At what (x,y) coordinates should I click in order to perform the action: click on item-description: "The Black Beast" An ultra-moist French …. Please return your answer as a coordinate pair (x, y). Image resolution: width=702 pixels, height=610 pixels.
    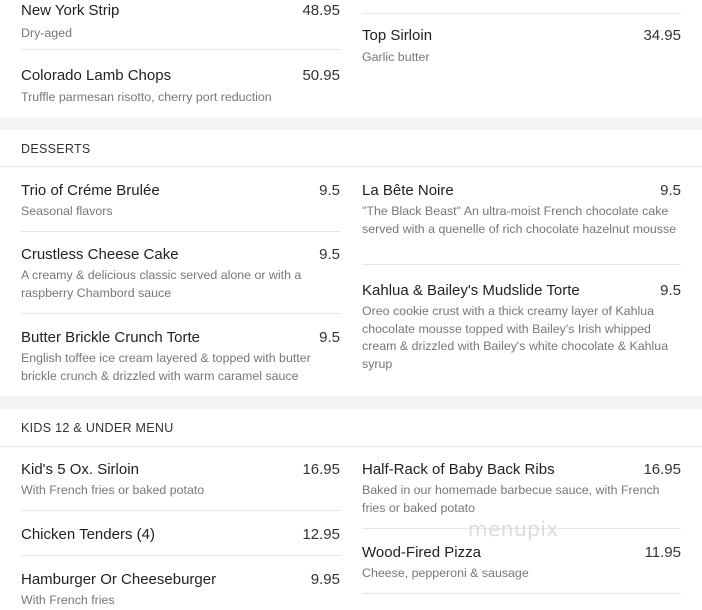
    Looking at the image, I should click on (519, 220).